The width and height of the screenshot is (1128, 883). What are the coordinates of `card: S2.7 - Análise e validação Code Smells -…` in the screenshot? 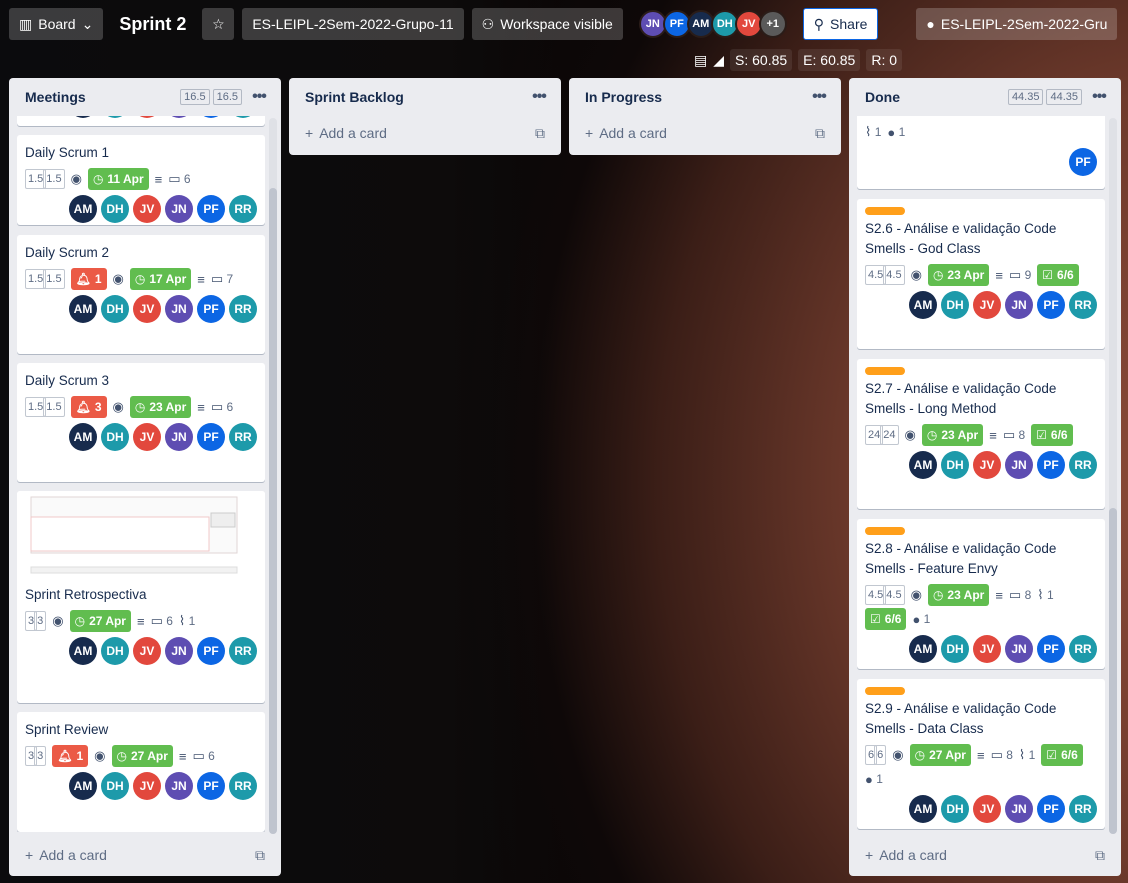 It's located at (981, 434).